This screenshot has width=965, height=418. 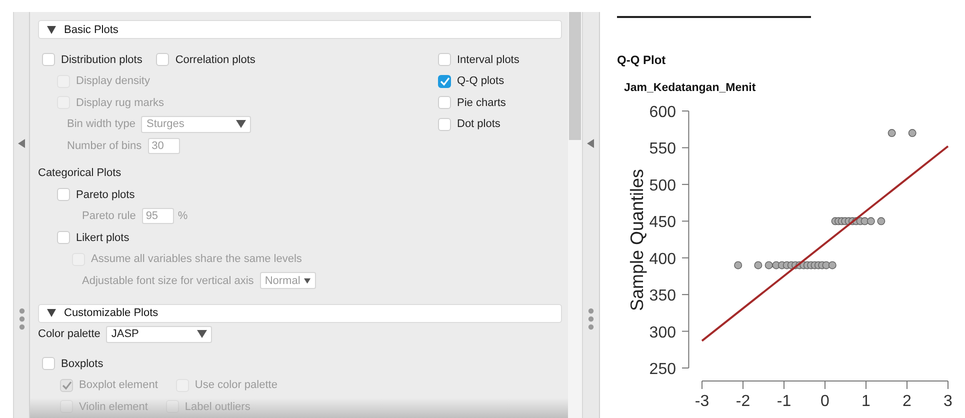 What do you see at coordinates (300, 29) in the screenshot?
I see `section-header: Basic Plots` at bounding box center [300, 29].